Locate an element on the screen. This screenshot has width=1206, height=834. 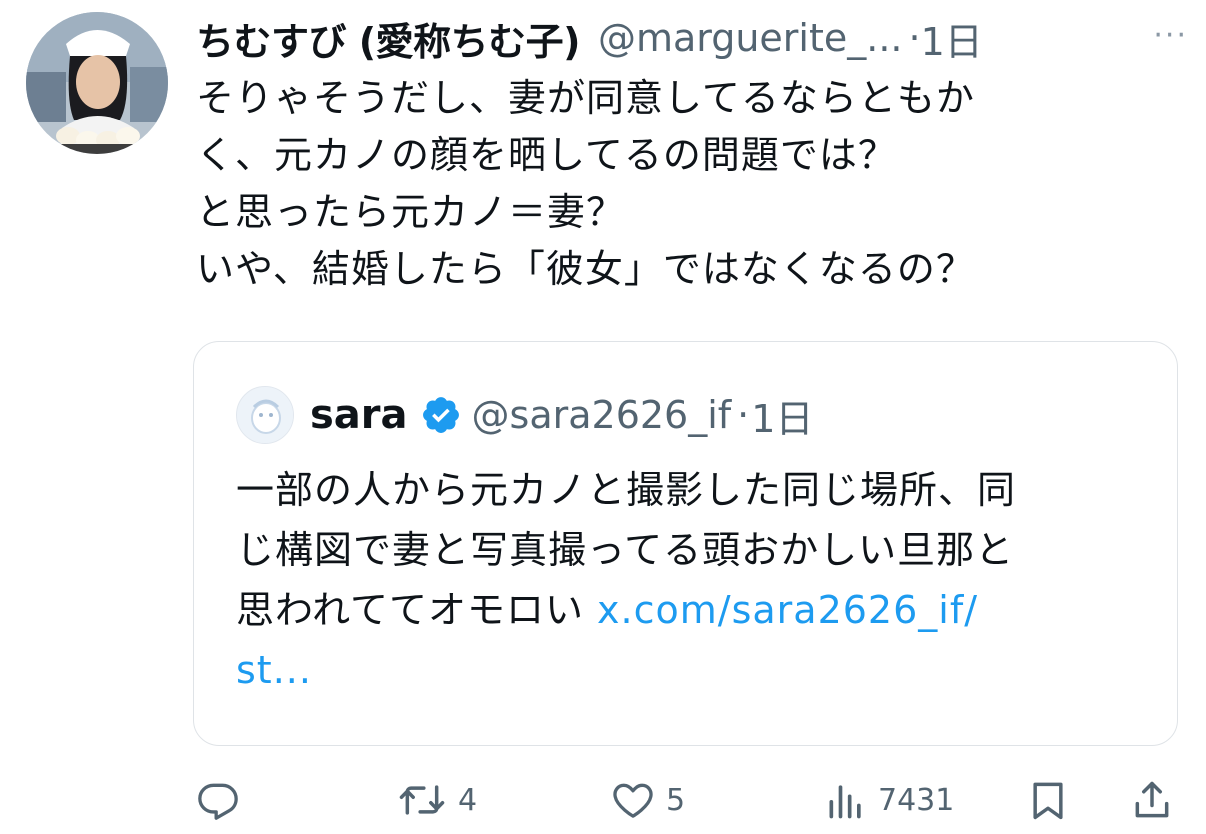
quote-line: 一部の人から元カノと撮影した同じ場所、同 is located at coordinates (626, 490).